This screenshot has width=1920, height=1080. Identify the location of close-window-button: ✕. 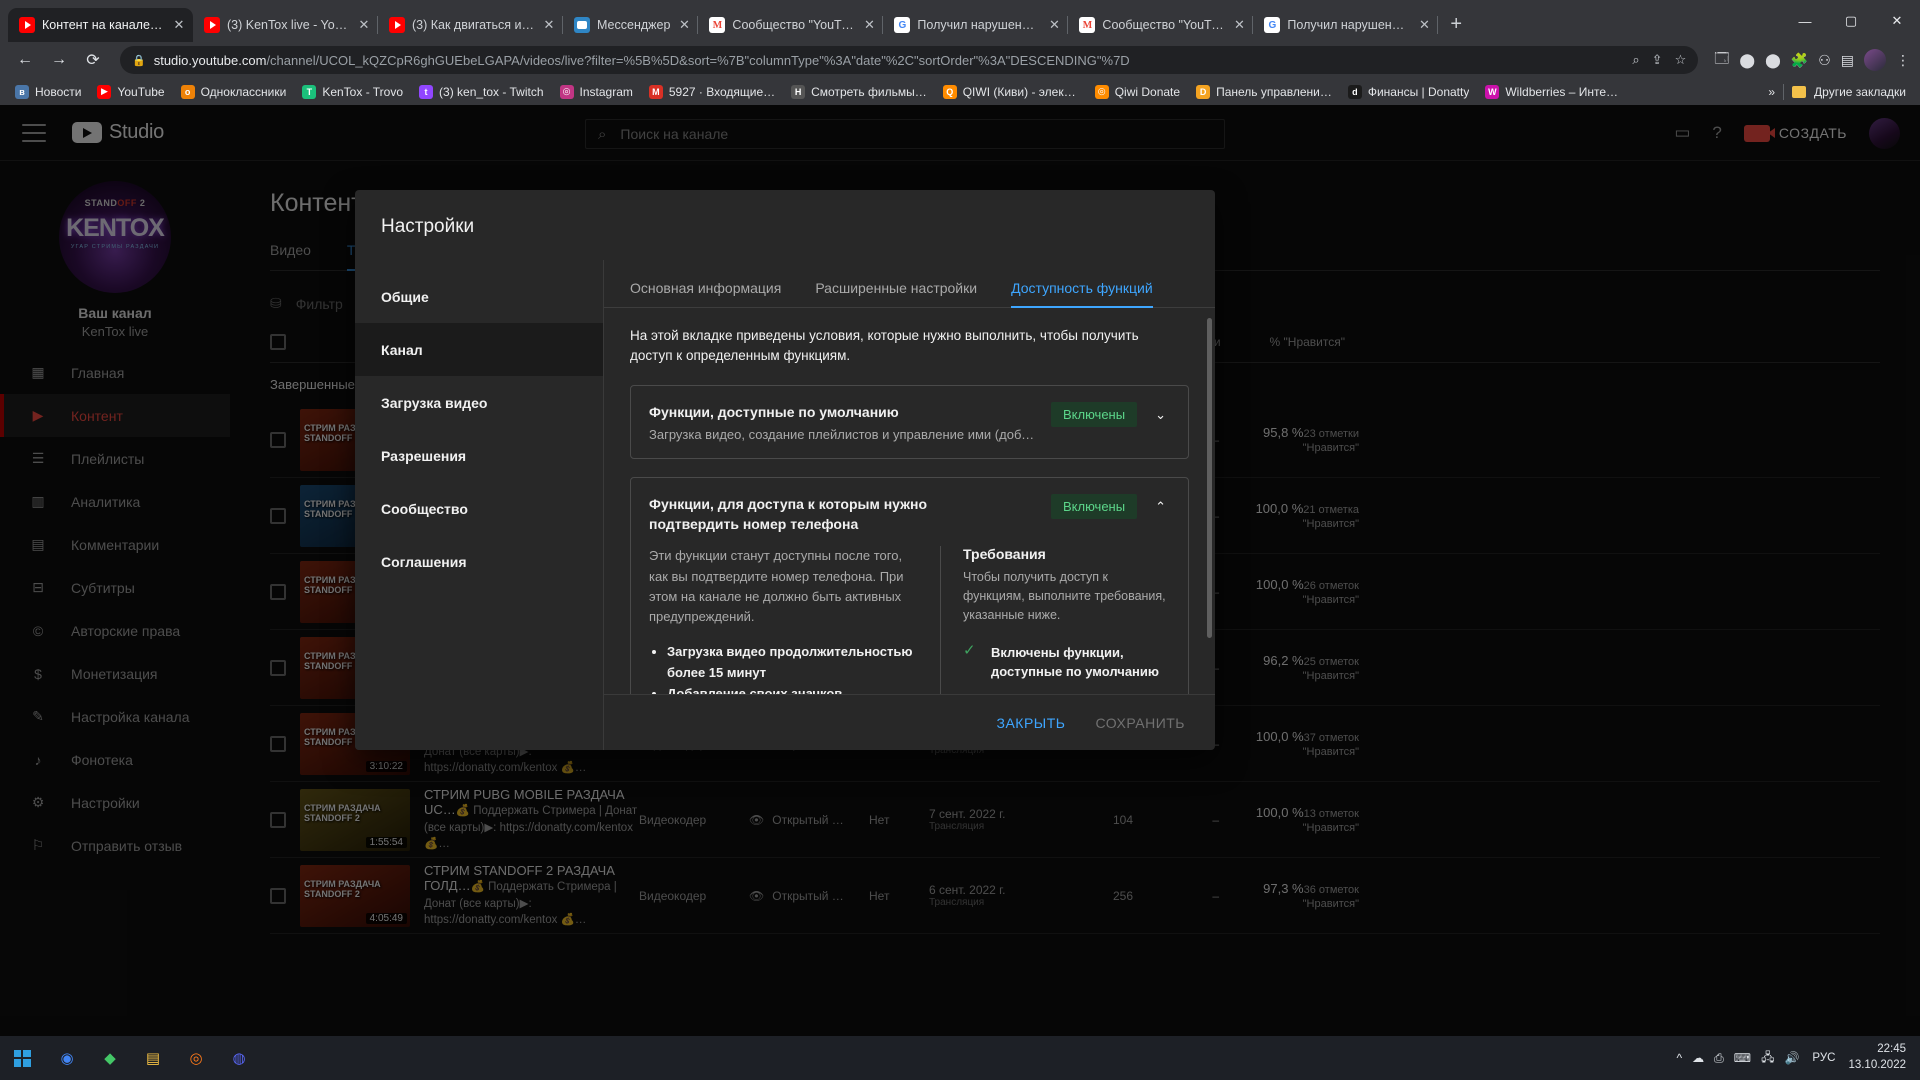
(1897, 21).